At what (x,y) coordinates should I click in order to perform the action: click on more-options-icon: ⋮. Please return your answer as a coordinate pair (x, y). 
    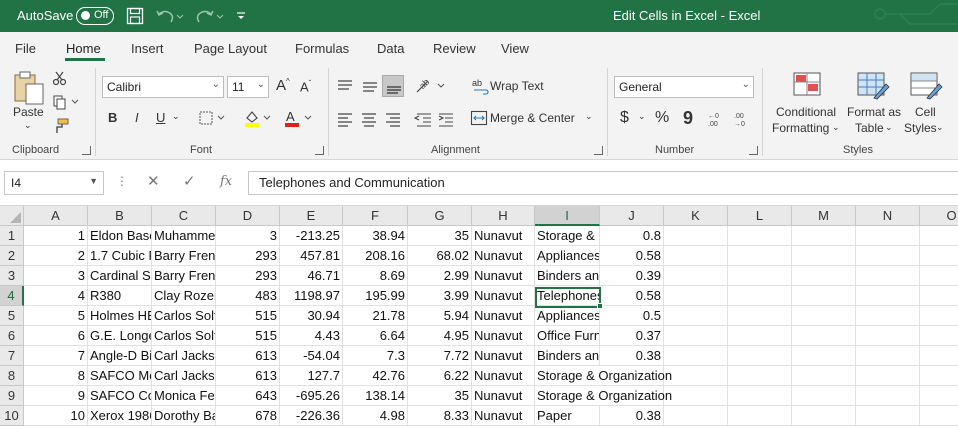
    Looking at the image, I should click on (122, 181).